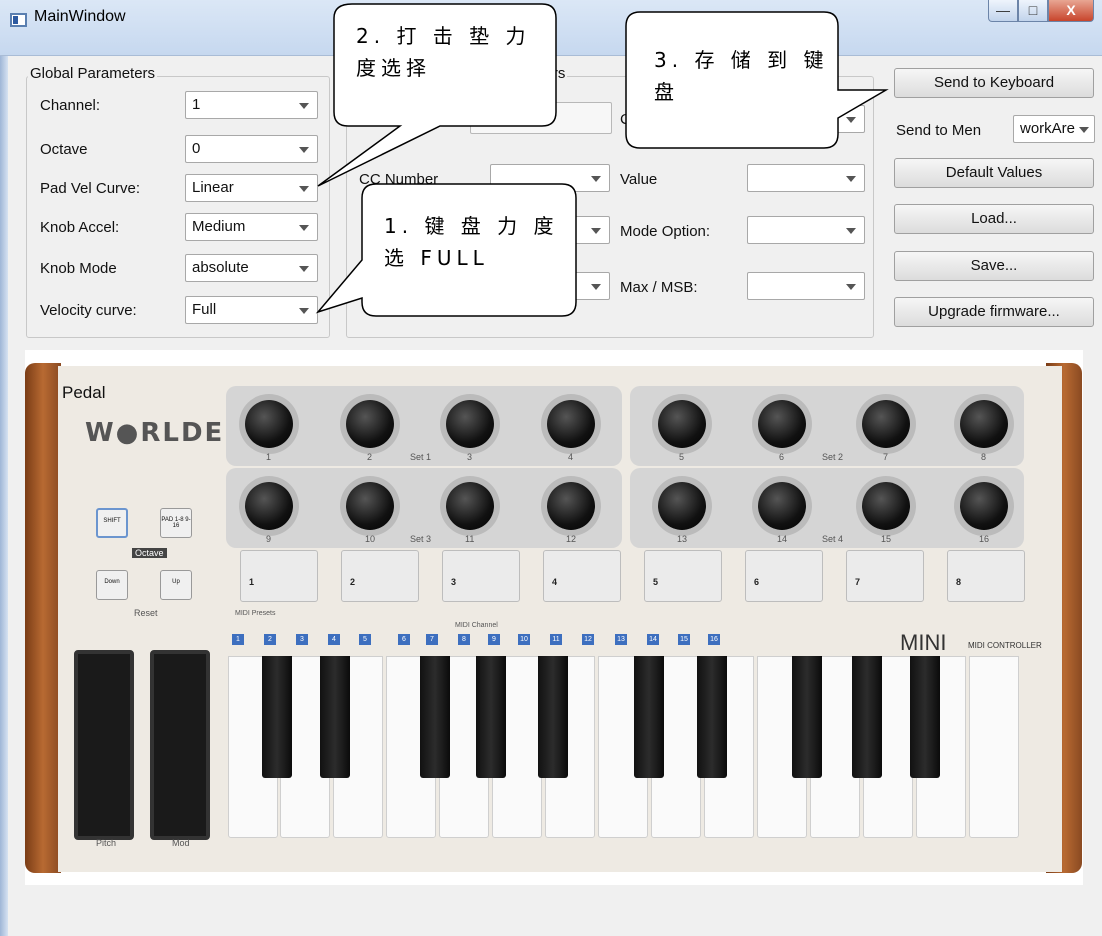 This screenshot has width=1102, height=936. What do you see at coordinates (251, 188) in the screenshot?
I see `pad-vel-curve-select: Linear` at bounding box center [251, 188].